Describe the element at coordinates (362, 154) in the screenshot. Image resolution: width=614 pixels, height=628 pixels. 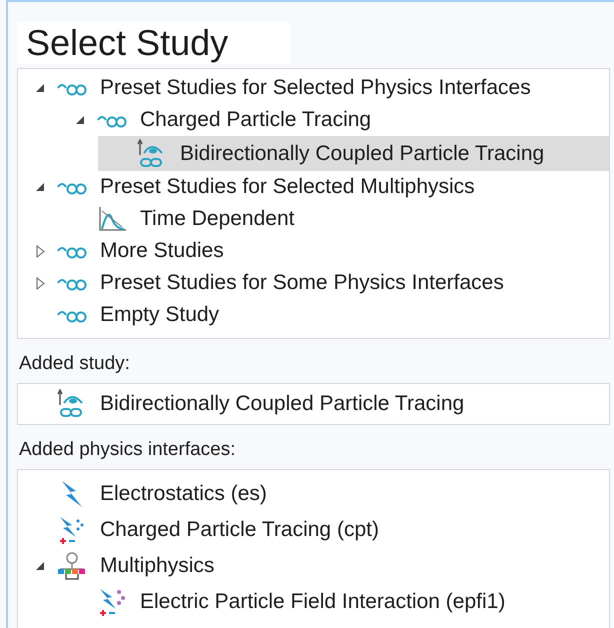
I see `tree-item-label: Bidirectionally Coupled Particle Tracing` at that location.